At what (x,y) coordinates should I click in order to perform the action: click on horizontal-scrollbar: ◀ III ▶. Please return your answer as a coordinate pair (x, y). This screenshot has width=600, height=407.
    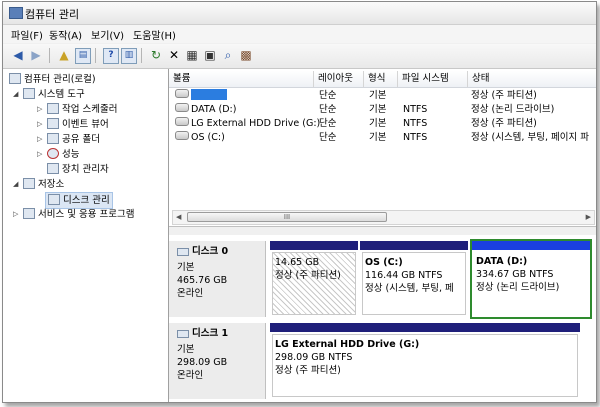
    Looking at the image, I should click on (383, 217).